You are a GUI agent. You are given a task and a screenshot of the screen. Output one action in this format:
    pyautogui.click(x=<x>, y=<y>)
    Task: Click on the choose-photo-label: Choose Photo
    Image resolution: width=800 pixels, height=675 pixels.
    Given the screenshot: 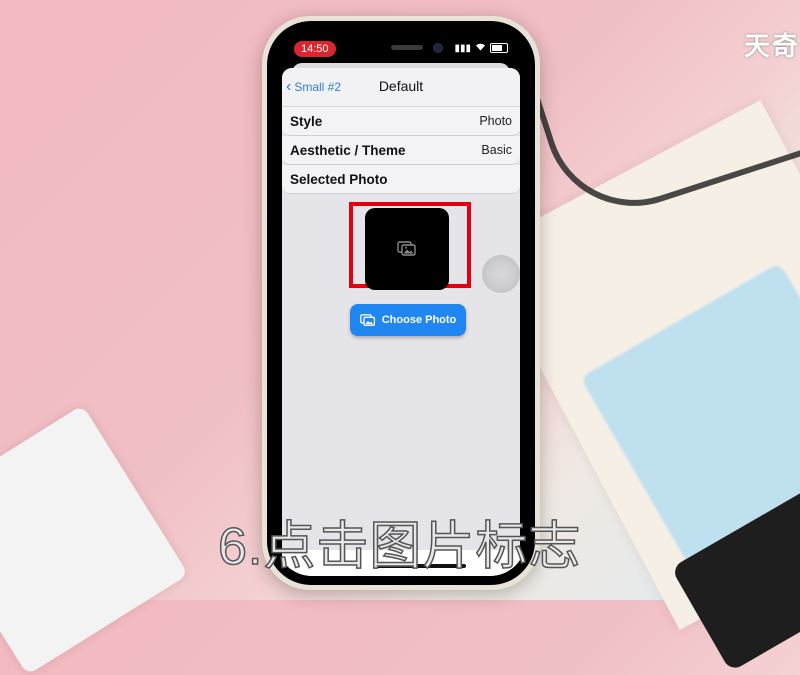 What is the action you would take?
    pyautogui.click(x=419, y=320)
    